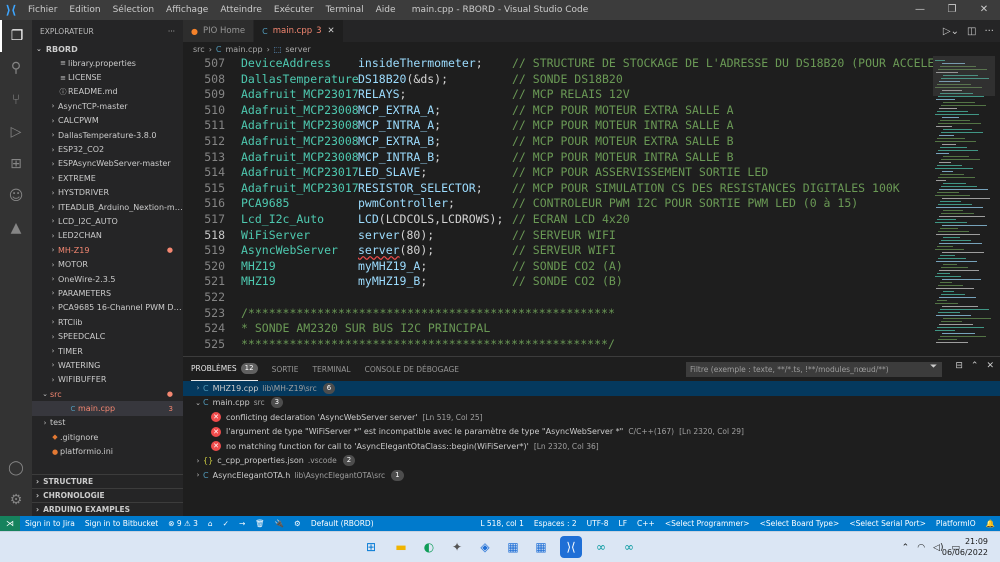 The height and width of the screenshot is (562, 1000). I want to click on tree-item: › RTClib, so click(107, 322).